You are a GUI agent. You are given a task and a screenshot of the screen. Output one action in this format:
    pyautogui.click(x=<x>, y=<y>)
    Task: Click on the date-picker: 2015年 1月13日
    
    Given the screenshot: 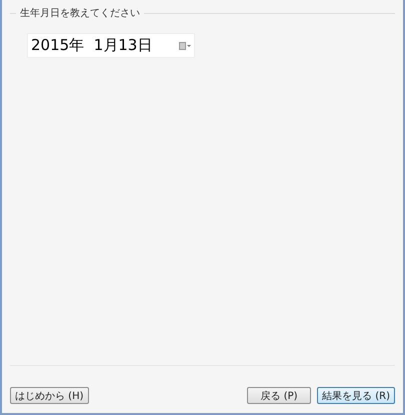 What is the action you would take?
    pyautogui.click(x=111, y=45)
    